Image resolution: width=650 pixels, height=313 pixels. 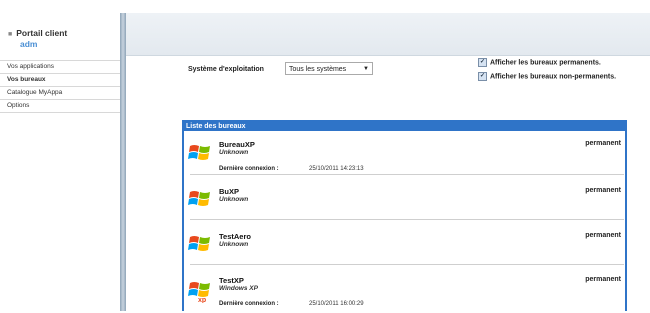 I want to click on show-non-permanent-checkbox: ✓ Afficher les bureaux non-permanents., so click(x=547, y=76).